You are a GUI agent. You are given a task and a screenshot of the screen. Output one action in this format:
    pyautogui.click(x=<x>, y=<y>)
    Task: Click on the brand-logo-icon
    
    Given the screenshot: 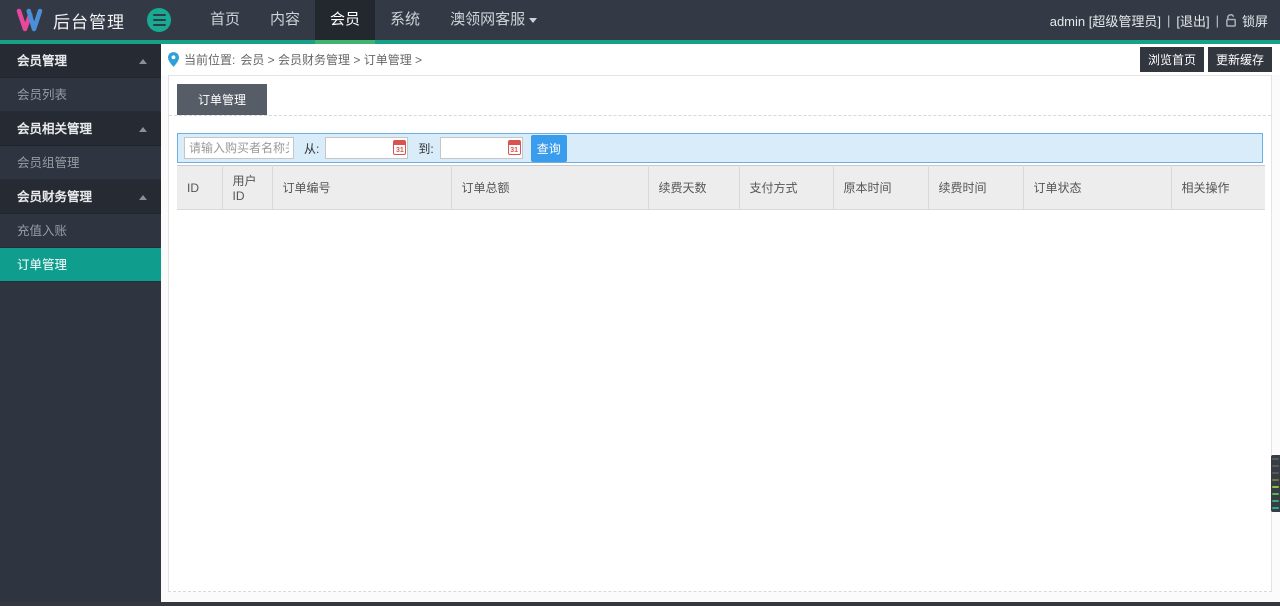 What is the action you would take?
    pyautogui.click(x=29, y=20)
    